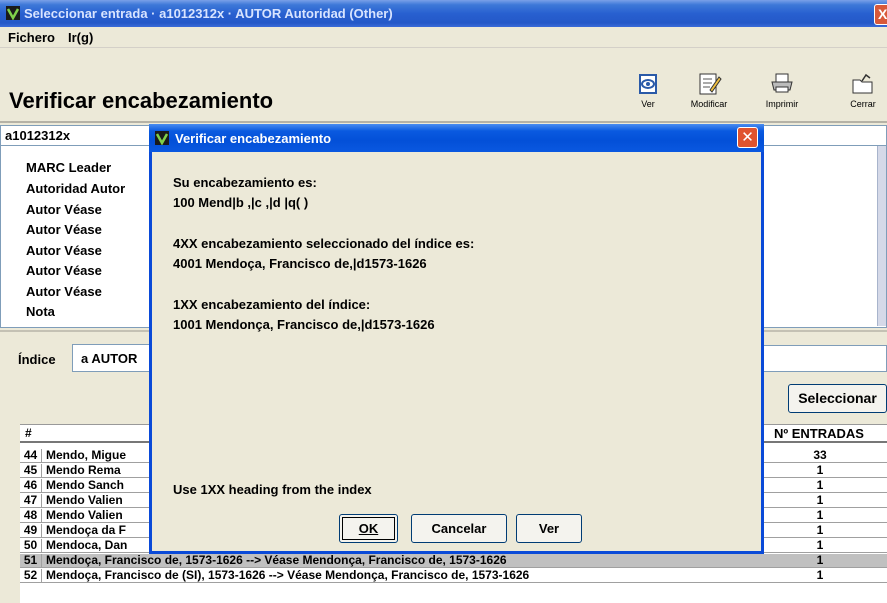  Describe the element at coordinates (782, 96) in the screenshot. I see `imprimir-toolbar-button: Imprimir` at that location.